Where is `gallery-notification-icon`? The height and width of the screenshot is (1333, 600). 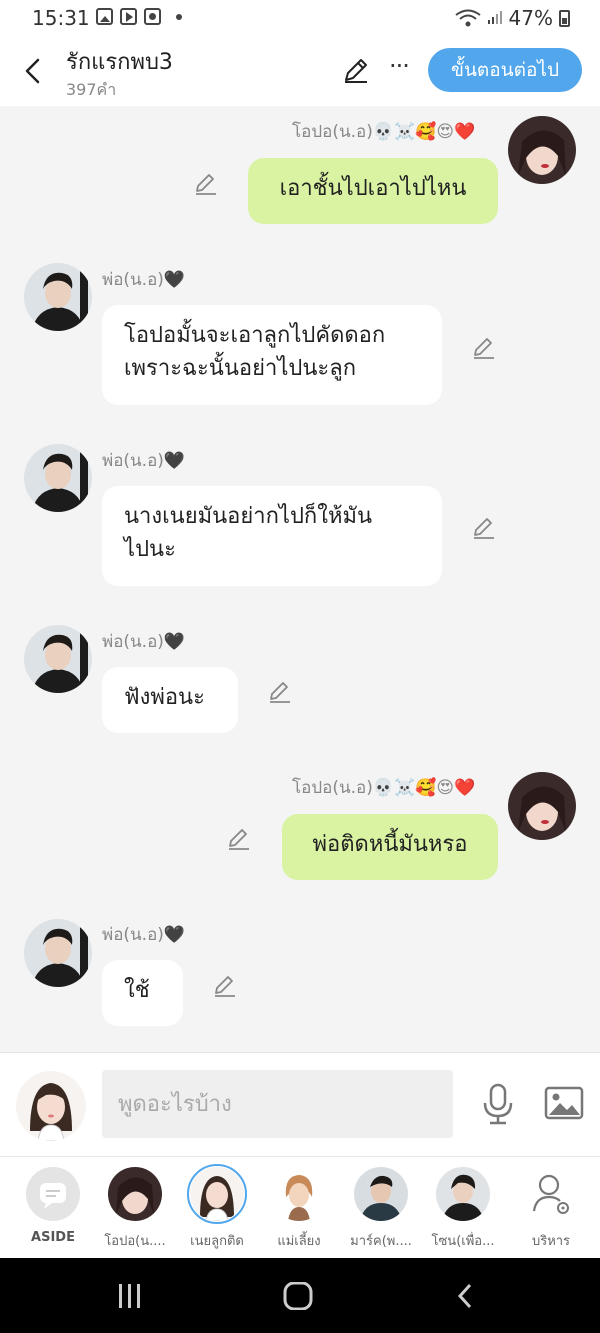 gallery-notification-icon is located at coordinates (104, 16).